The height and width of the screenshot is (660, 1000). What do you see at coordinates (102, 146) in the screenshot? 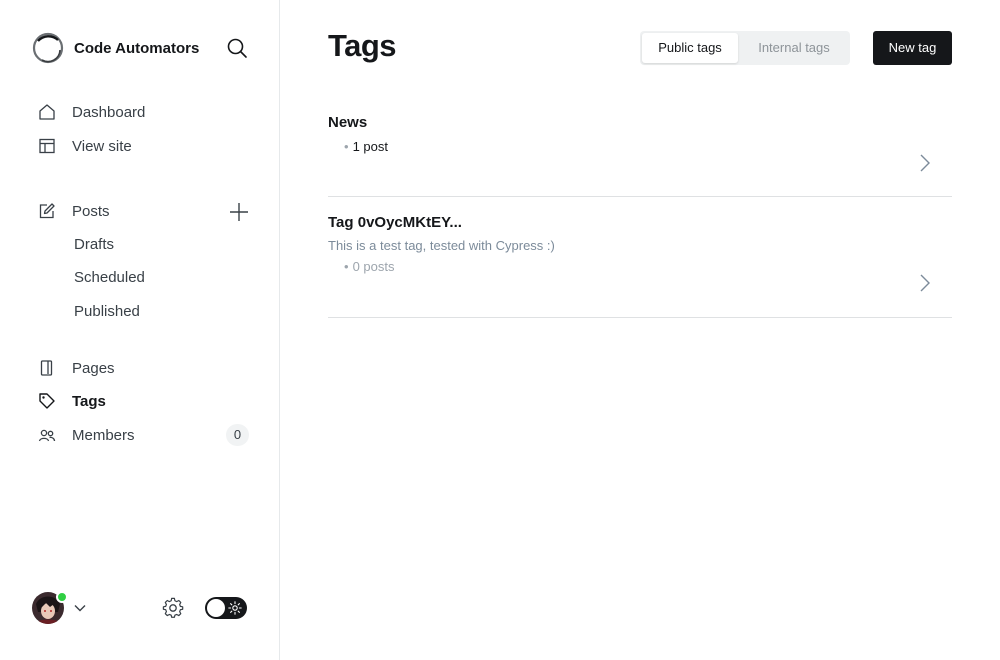
I see `nav-view-site-label: View site` at bounding box center [102, 146].